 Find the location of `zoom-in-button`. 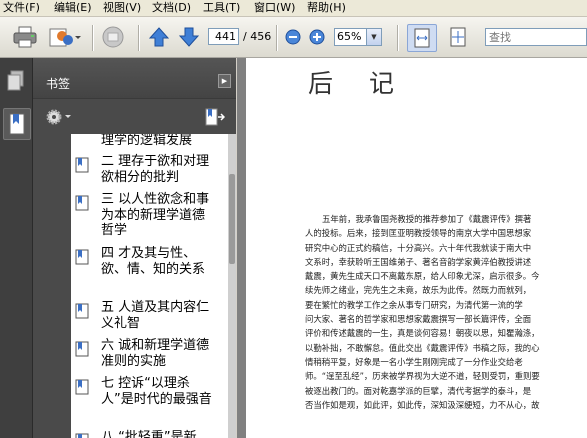

zoom-in-button is located at coordinates (317, 37).